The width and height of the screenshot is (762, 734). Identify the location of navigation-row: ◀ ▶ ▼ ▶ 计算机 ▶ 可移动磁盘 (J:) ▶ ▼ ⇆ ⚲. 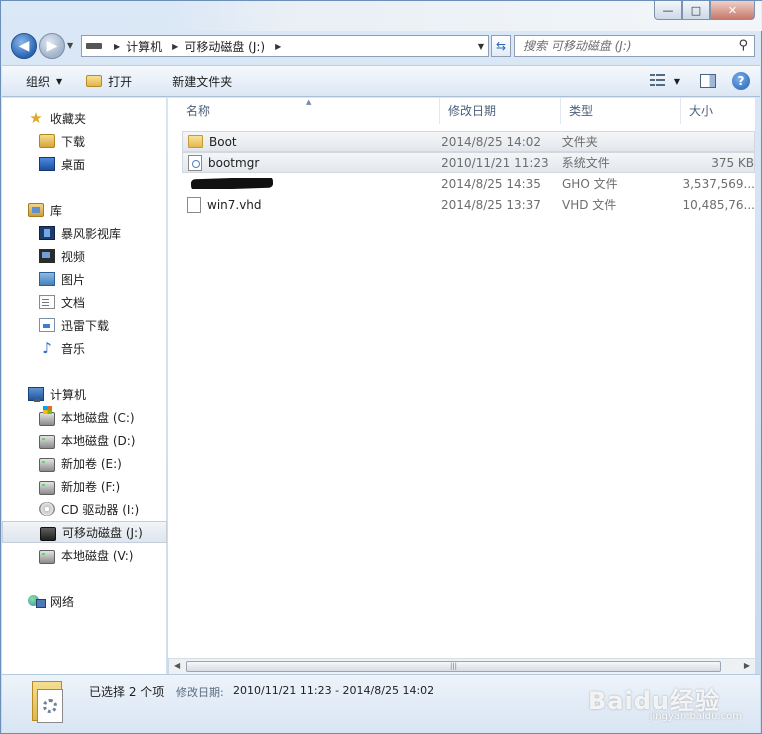
(382, 46).